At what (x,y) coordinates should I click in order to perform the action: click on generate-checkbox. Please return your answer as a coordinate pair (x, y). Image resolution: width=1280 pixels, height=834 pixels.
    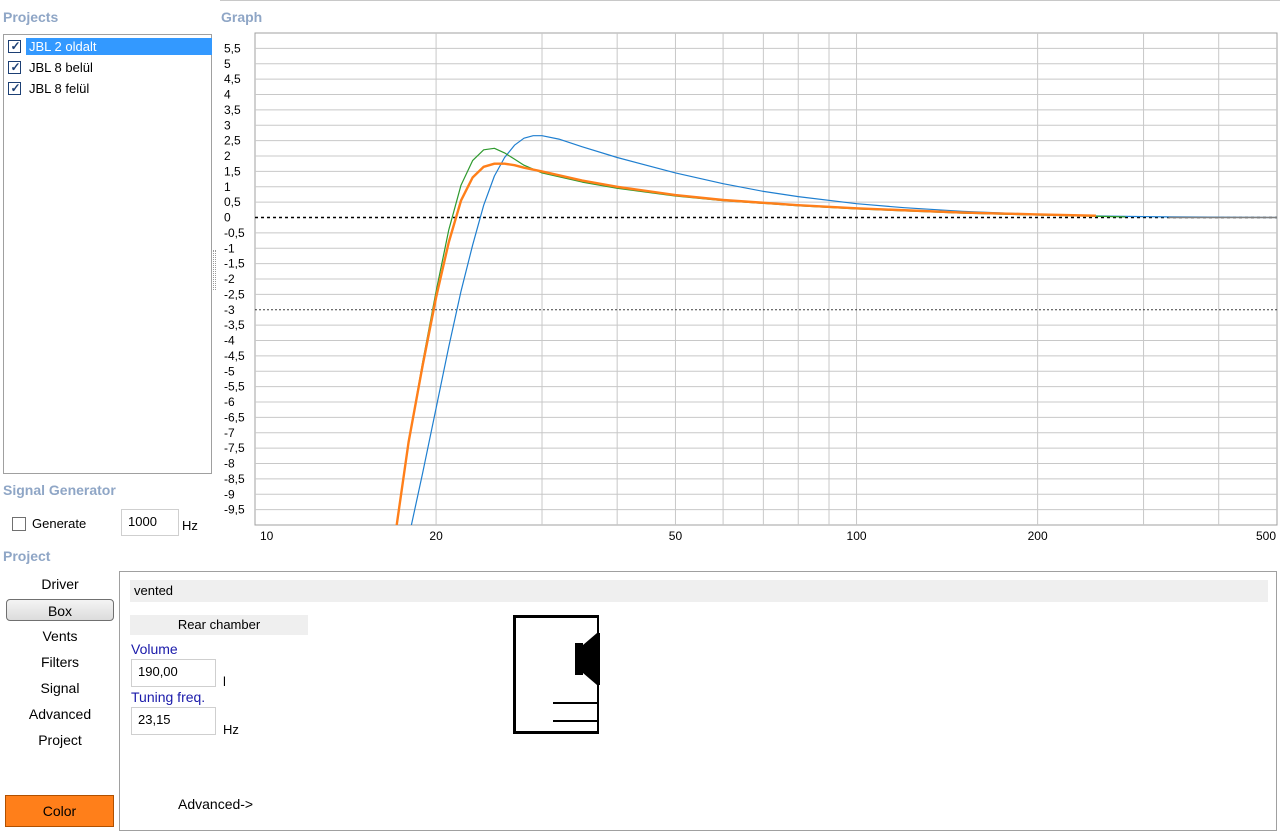
    Looking at the image, I should click on (19, 523).